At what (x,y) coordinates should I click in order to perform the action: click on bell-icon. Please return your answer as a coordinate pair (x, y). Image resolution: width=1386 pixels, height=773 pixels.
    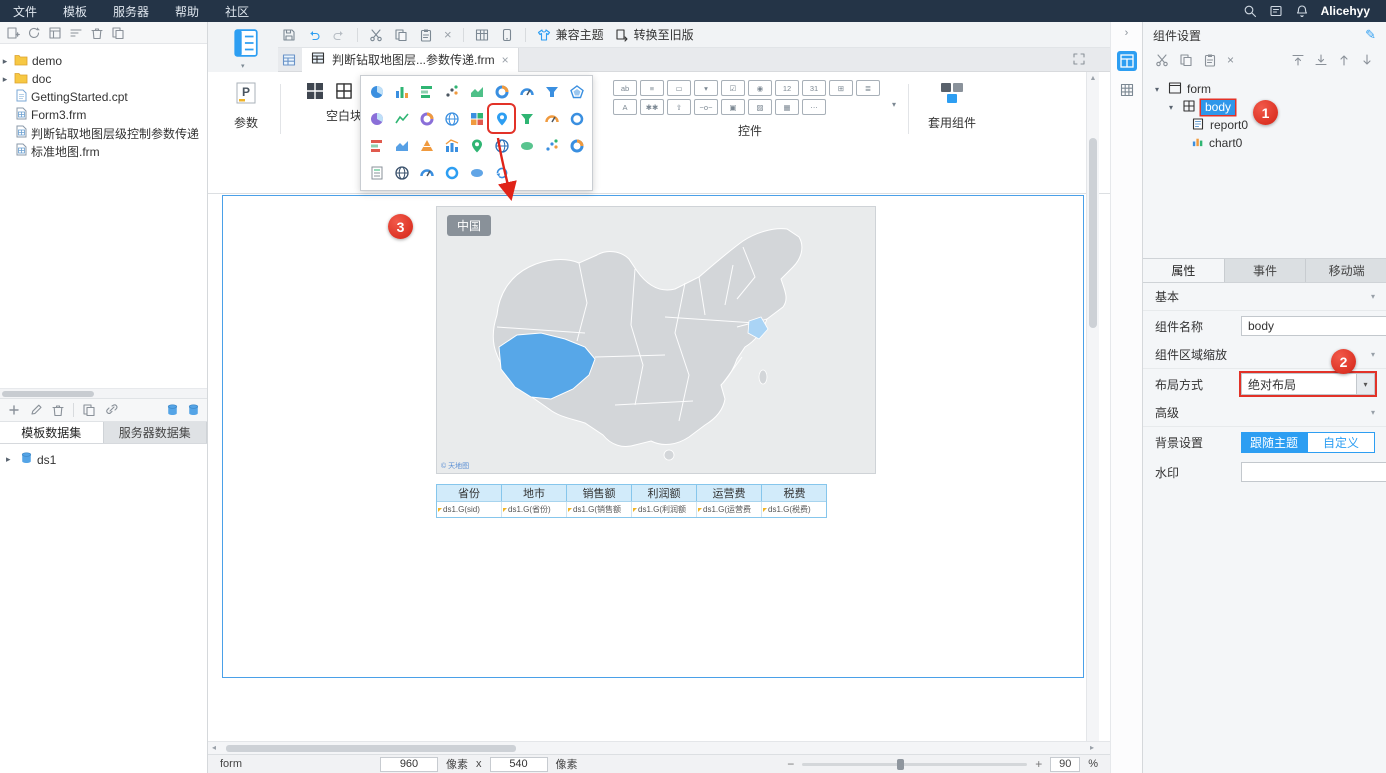
    Looking at the image, I should click on (1302, 11).